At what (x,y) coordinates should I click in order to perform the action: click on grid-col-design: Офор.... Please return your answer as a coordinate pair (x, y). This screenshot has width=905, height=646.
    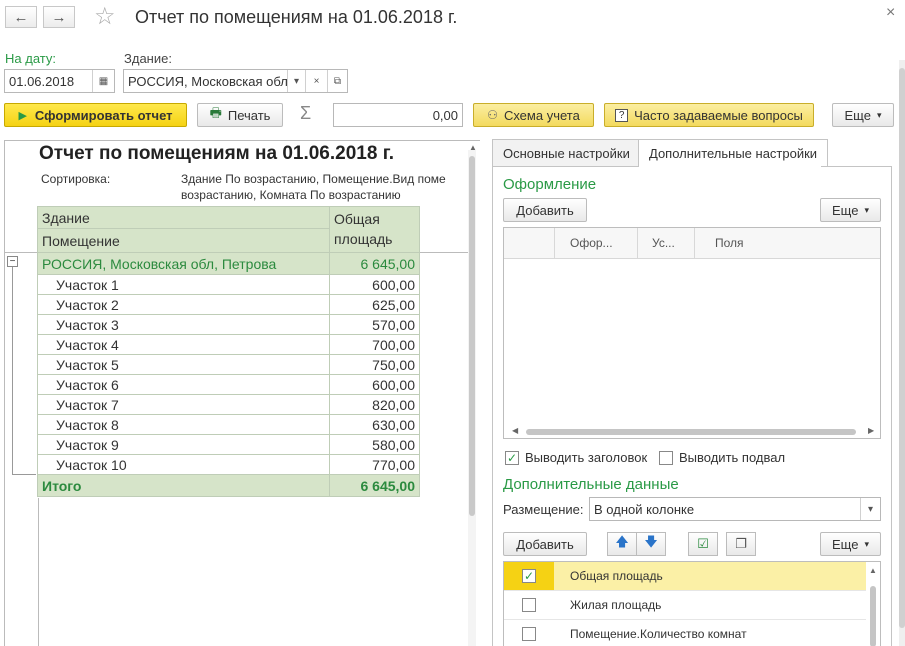
    Looking at the image, I should click on (591, 243).